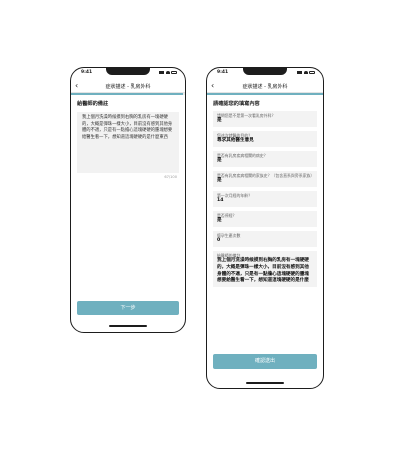  I want to click on section-title: 給醫師的備註, so click(93, 104).